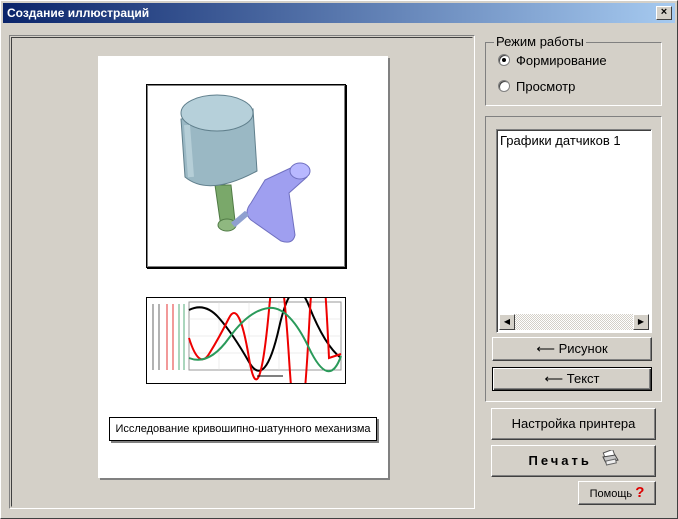  Describe the element at coordinates (573, 70) in the screenshot. I see `mode-group: Режим работы Формирование Просмотр` at that location.